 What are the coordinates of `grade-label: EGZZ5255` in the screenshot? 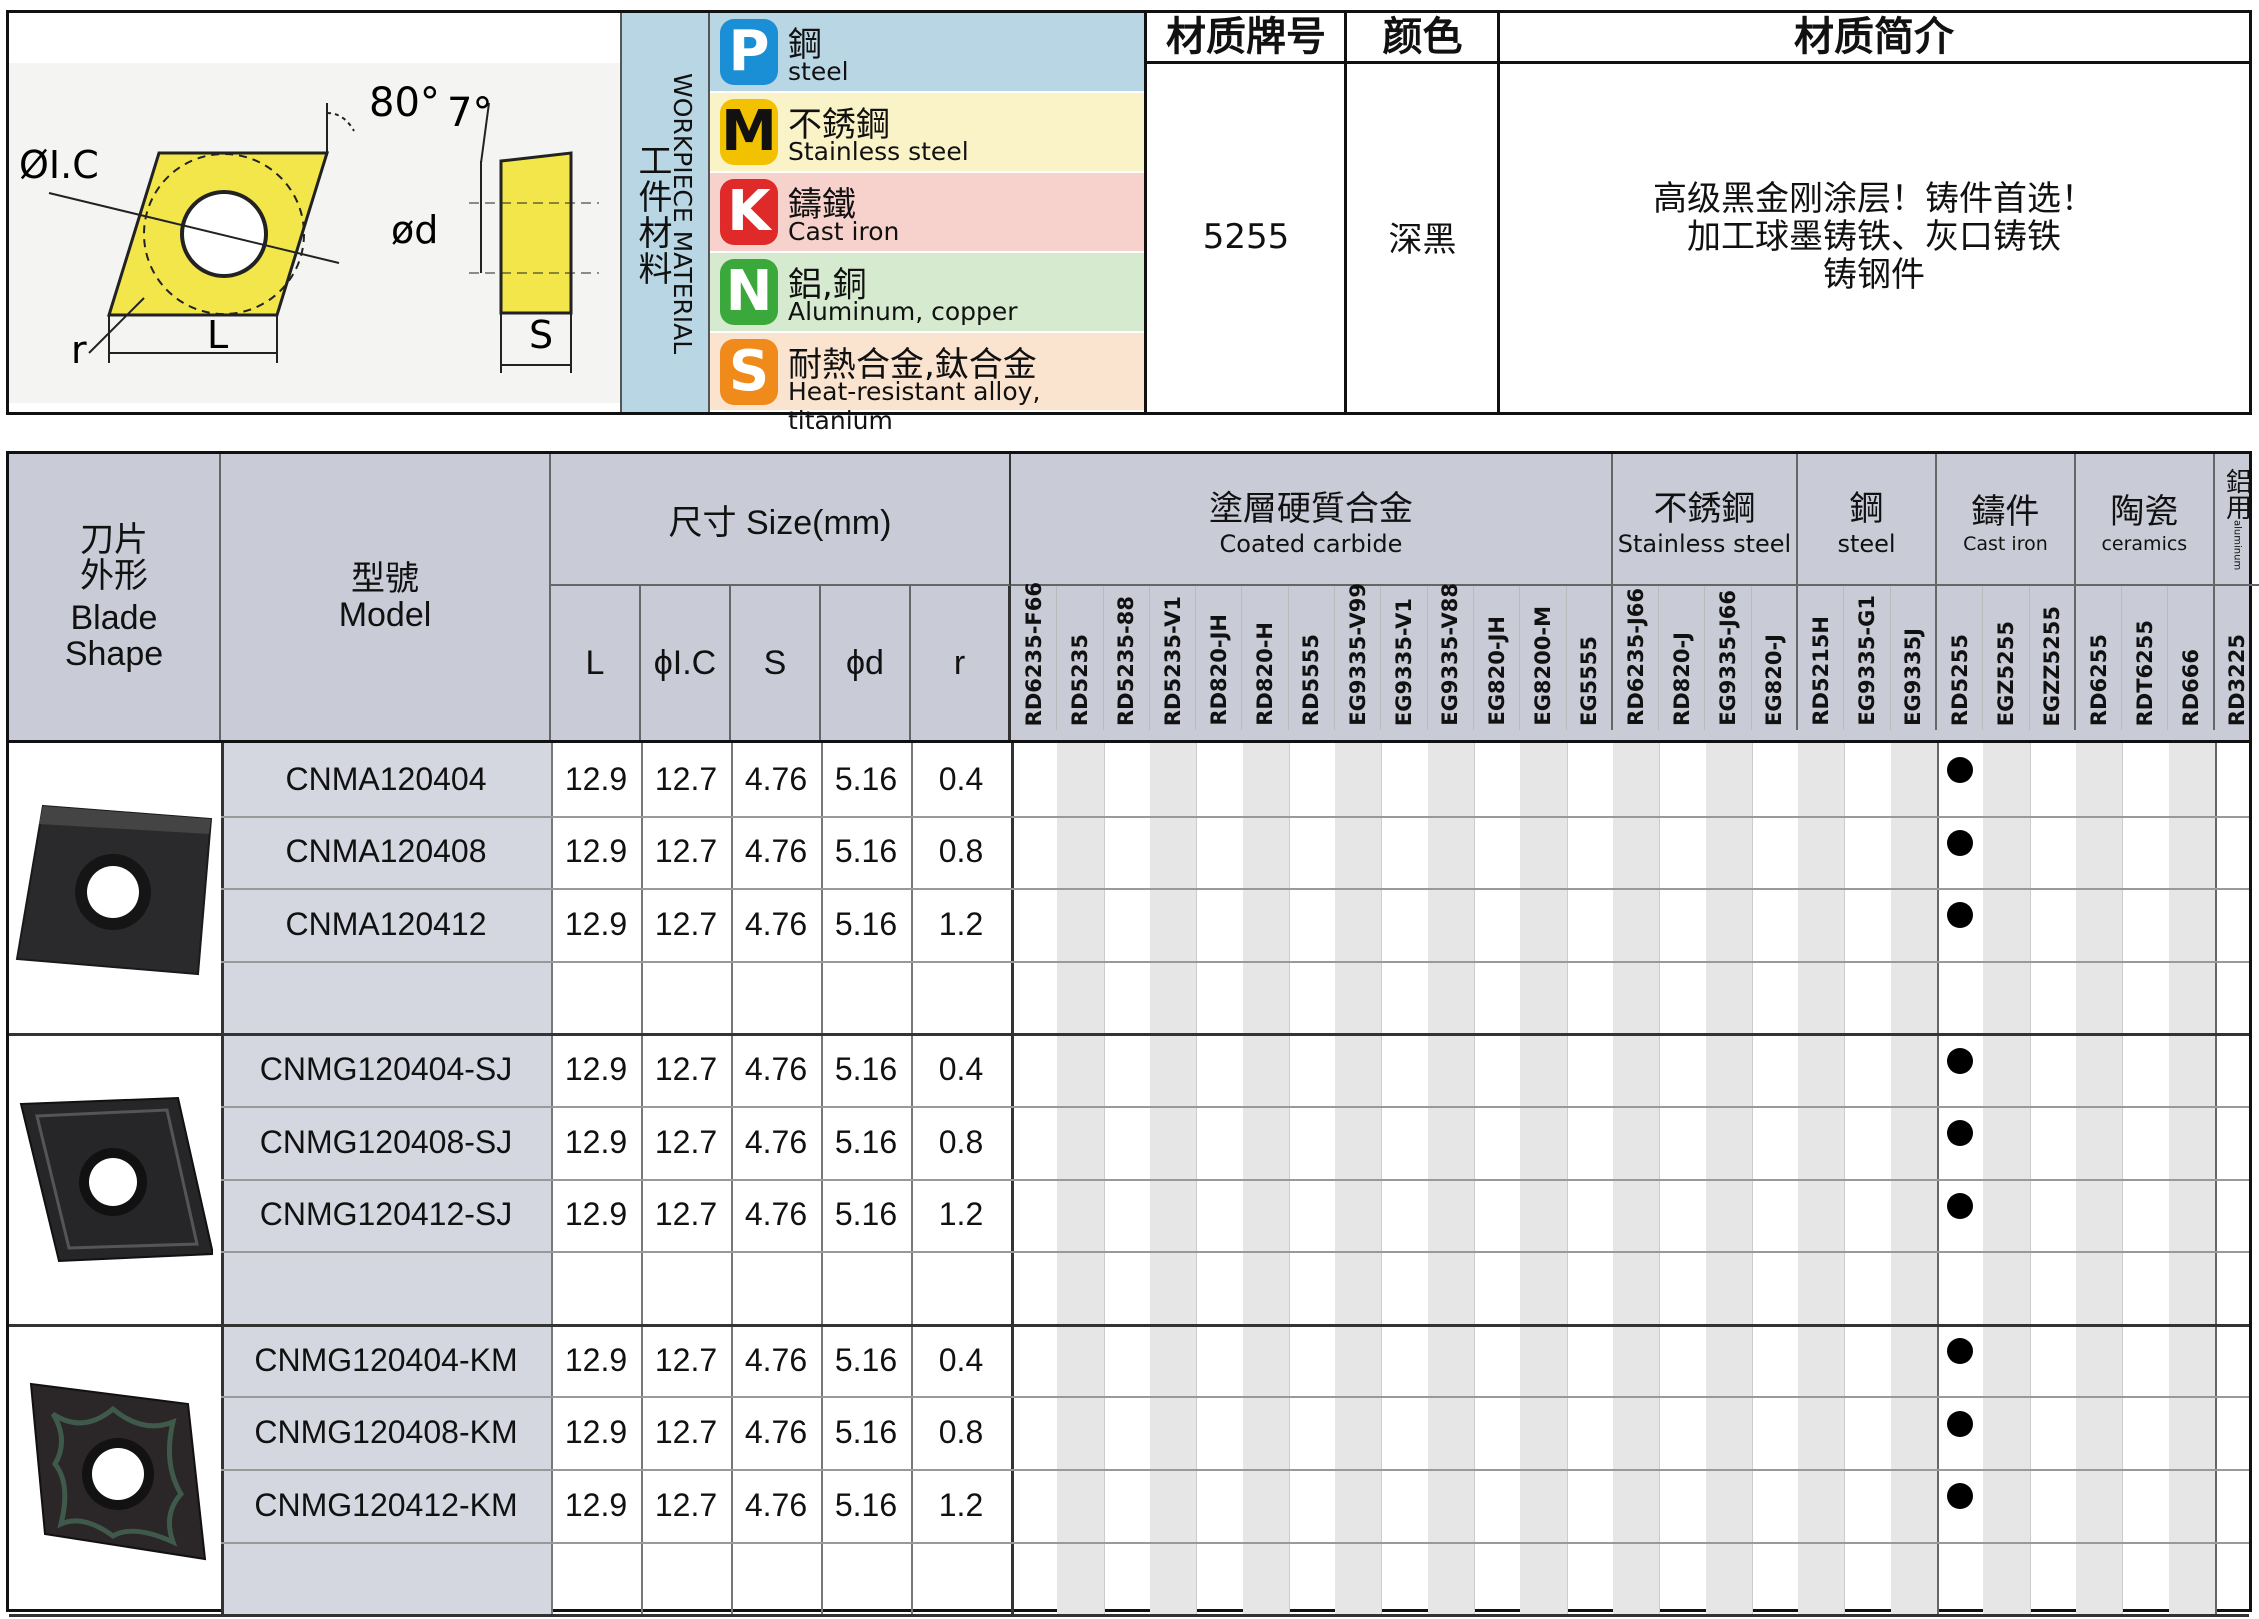 It's located at (2051, 665).